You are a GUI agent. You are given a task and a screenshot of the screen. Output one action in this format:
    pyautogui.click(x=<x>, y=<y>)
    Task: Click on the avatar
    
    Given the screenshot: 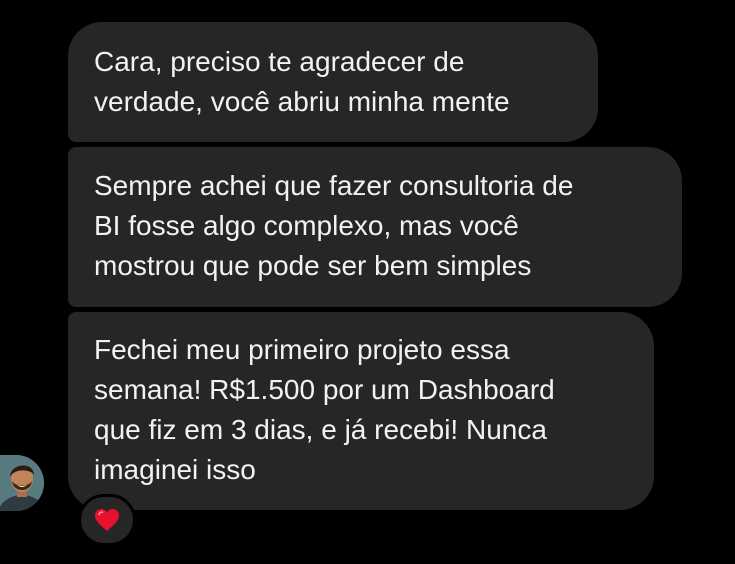 What is the action you would take?
    pyautogui.click(x=22, y=483)
    